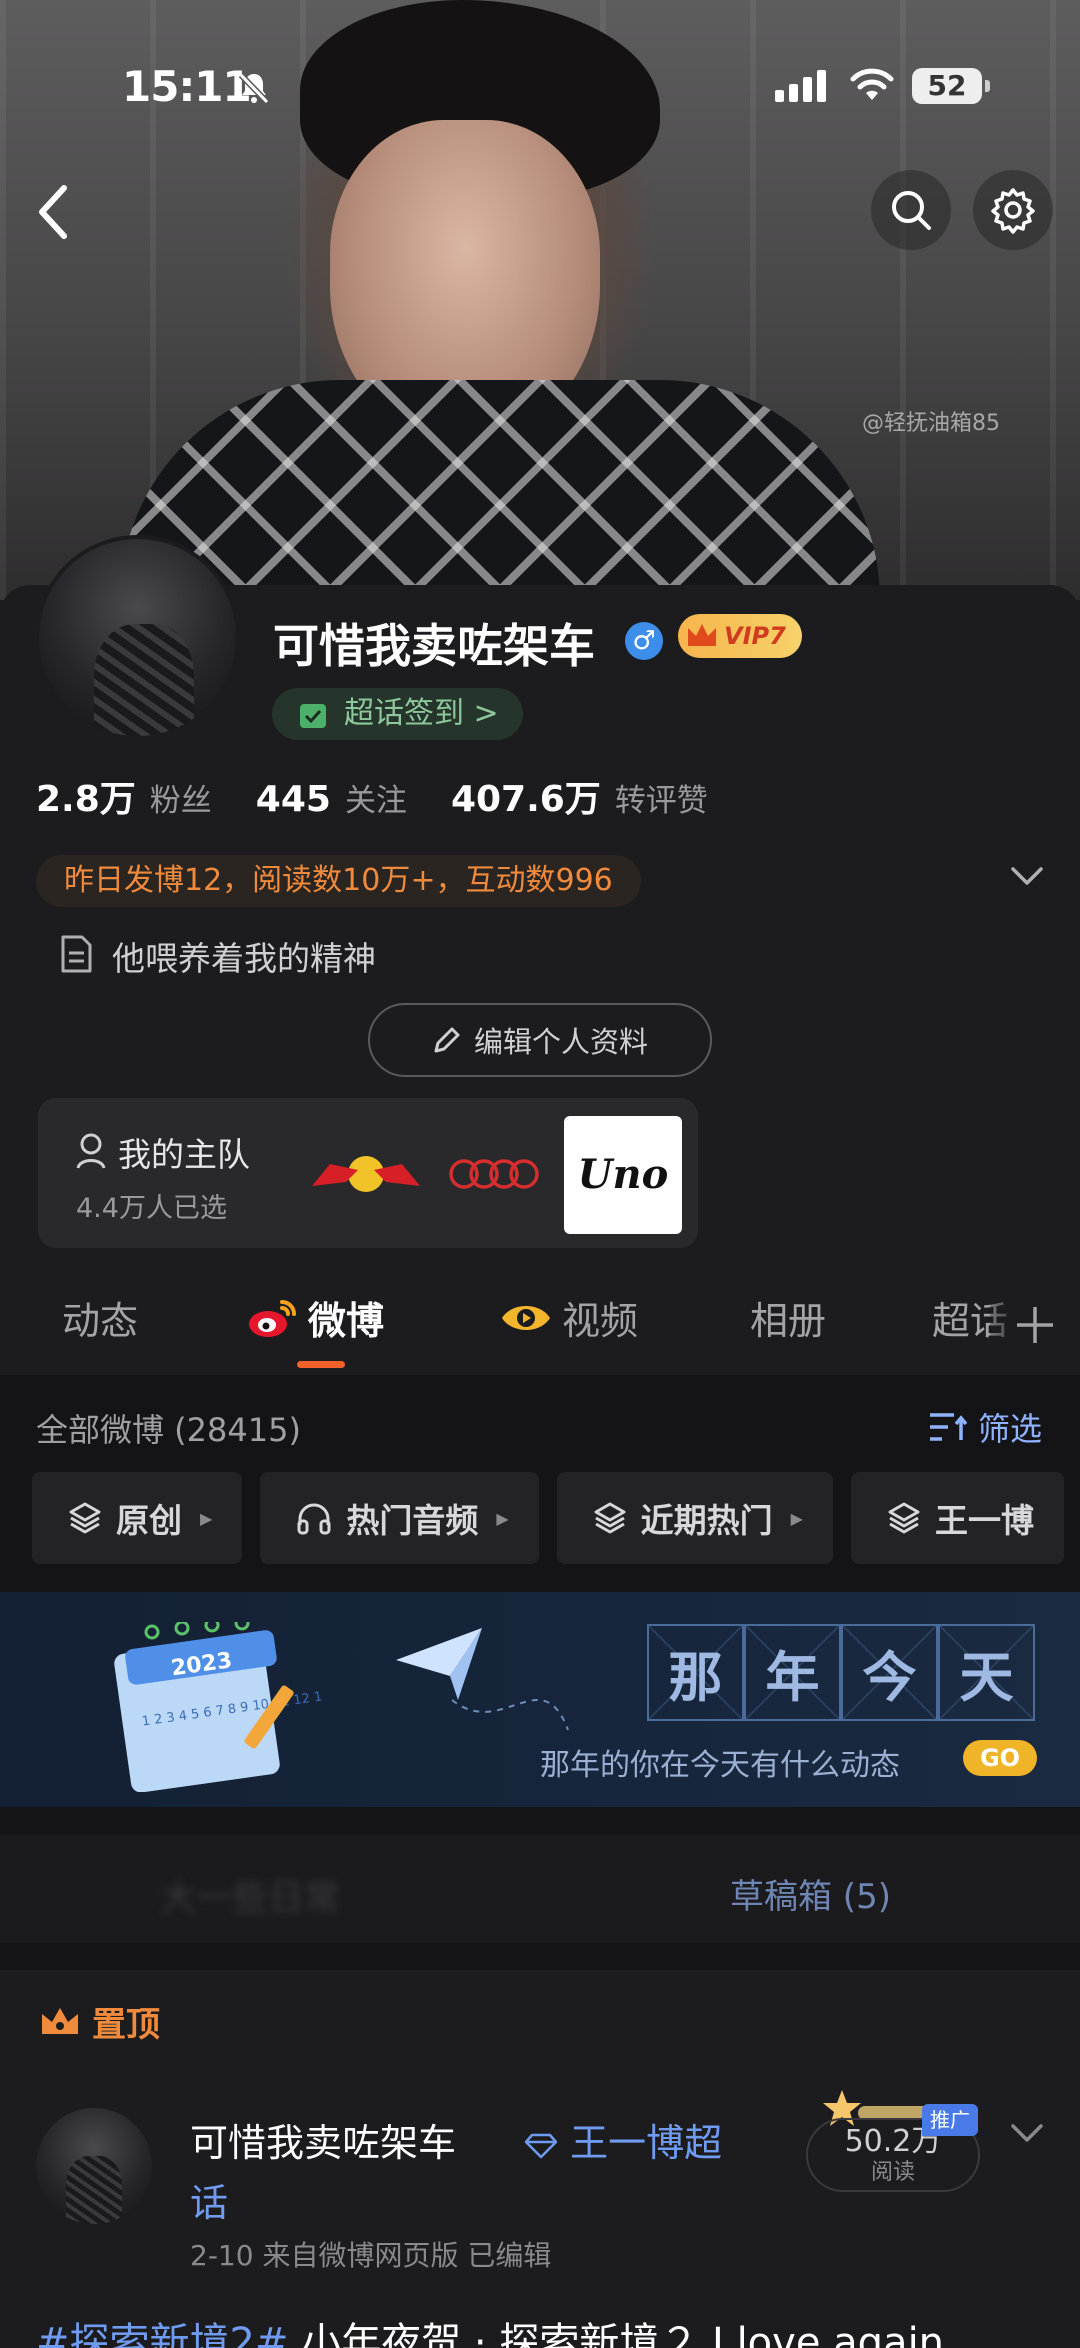  I want to click on search-button, so click(911, 210).